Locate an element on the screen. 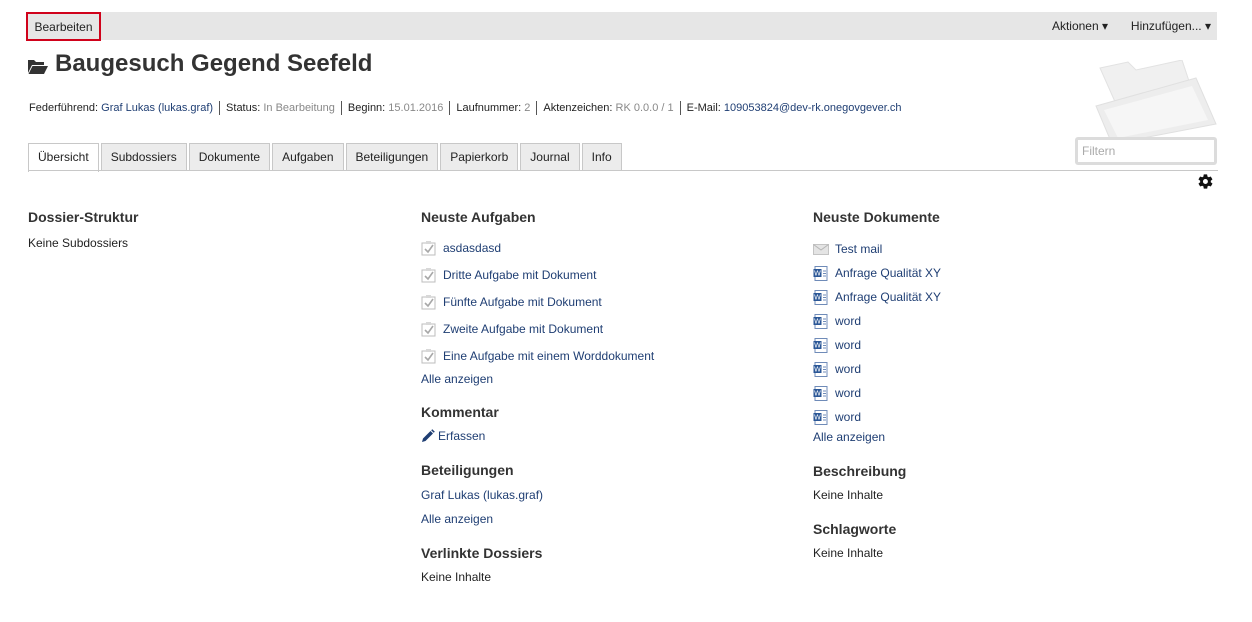 The width and height of the screenshot is (1252, 622). mail-icon is located at coordinates (821, 249).